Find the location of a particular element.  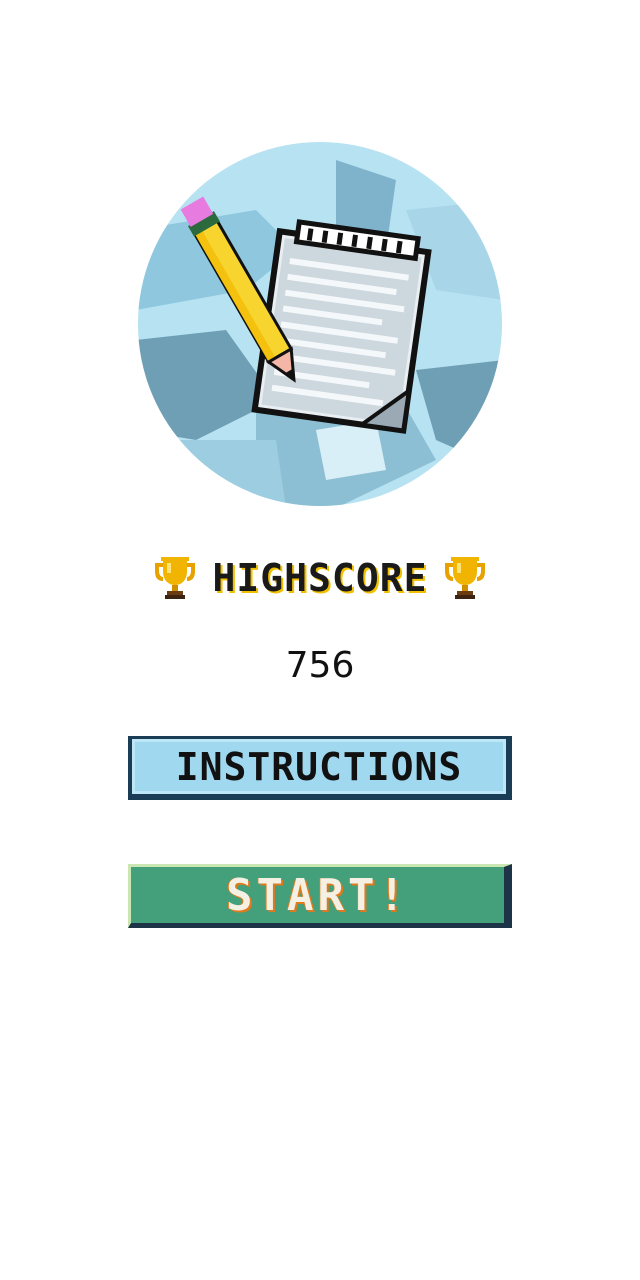

instructions-button: INSTRUCTIONS is located at coordinates (320, 768).